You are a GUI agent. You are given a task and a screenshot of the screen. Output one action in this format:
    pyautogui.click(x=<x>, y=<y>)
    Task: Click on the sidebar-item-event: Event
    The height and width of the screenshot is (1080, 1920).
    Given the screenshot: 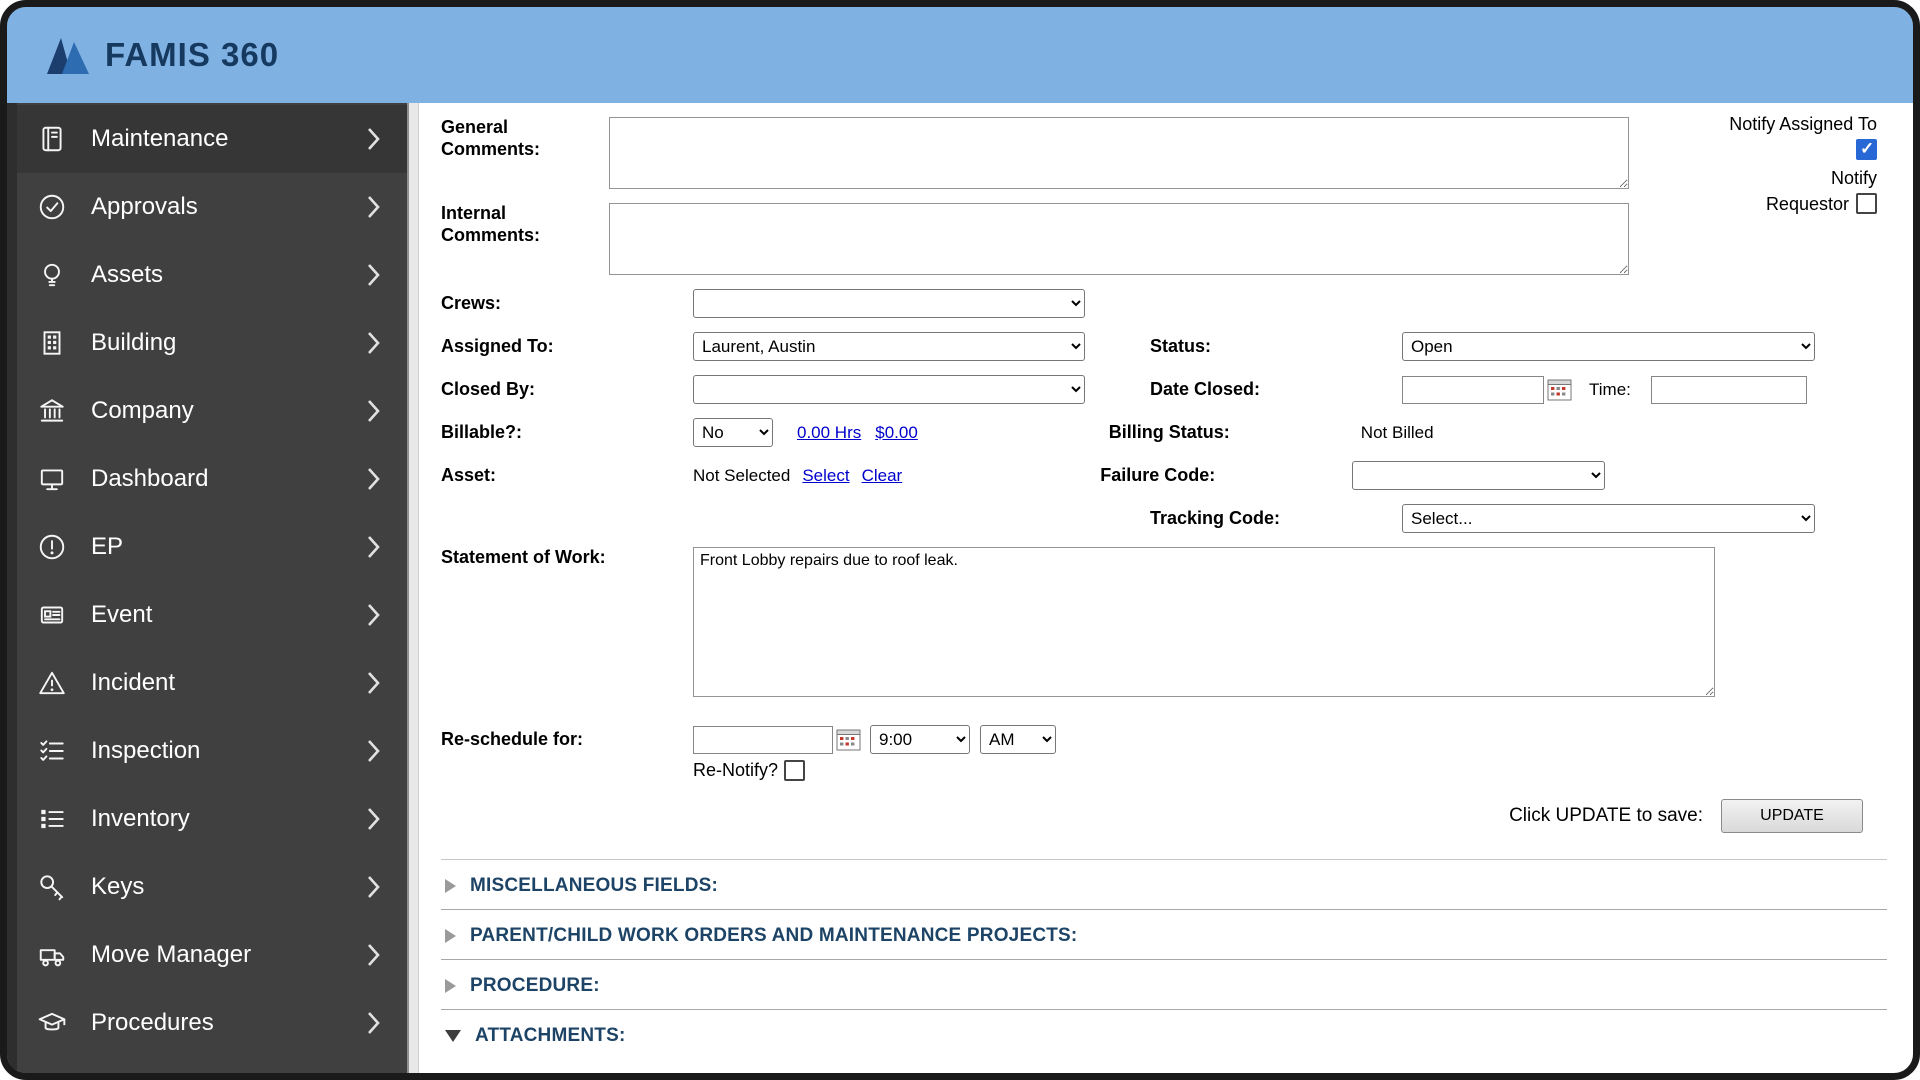 What is the action you would take?
    pyautogui.click(x=207, y=615)
    